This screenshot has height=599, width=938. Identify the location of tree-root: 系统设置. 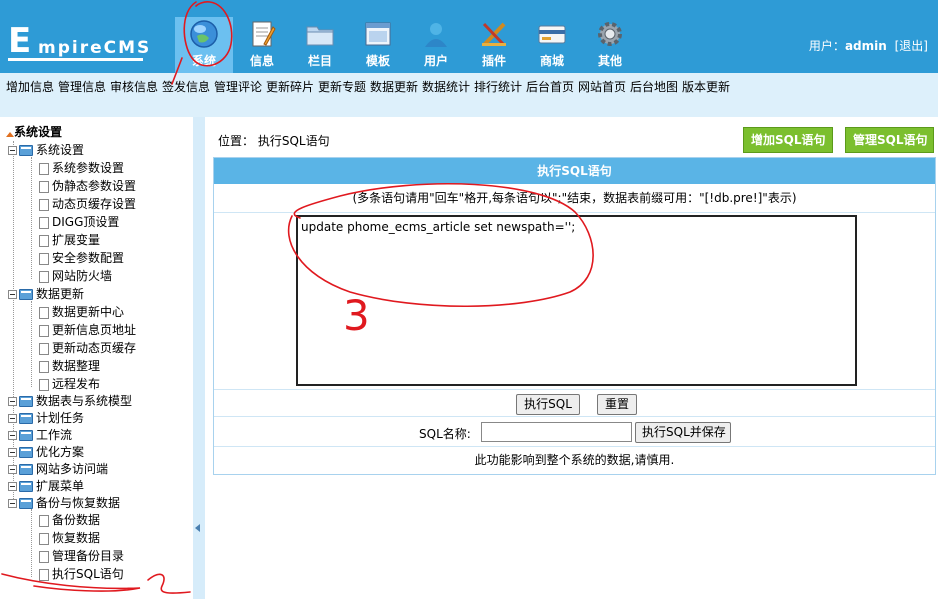
(34, 132).